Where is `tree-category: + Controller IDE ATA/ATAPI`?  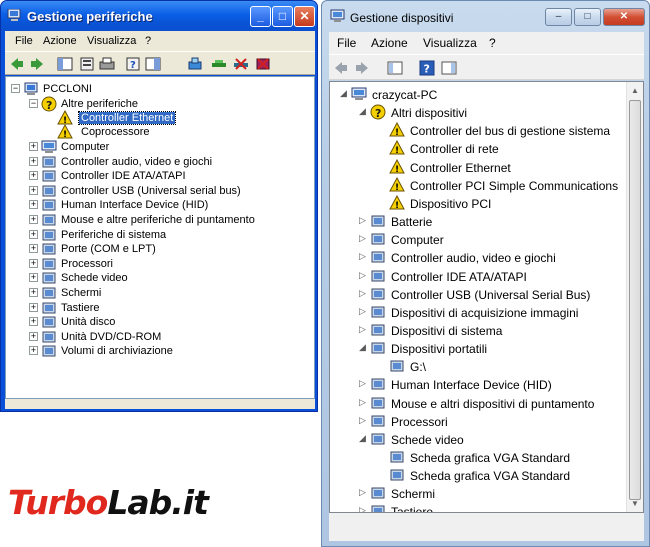
tree-category: + Controller IDE ATA/ATAPI is located at coordinates (169, 176).